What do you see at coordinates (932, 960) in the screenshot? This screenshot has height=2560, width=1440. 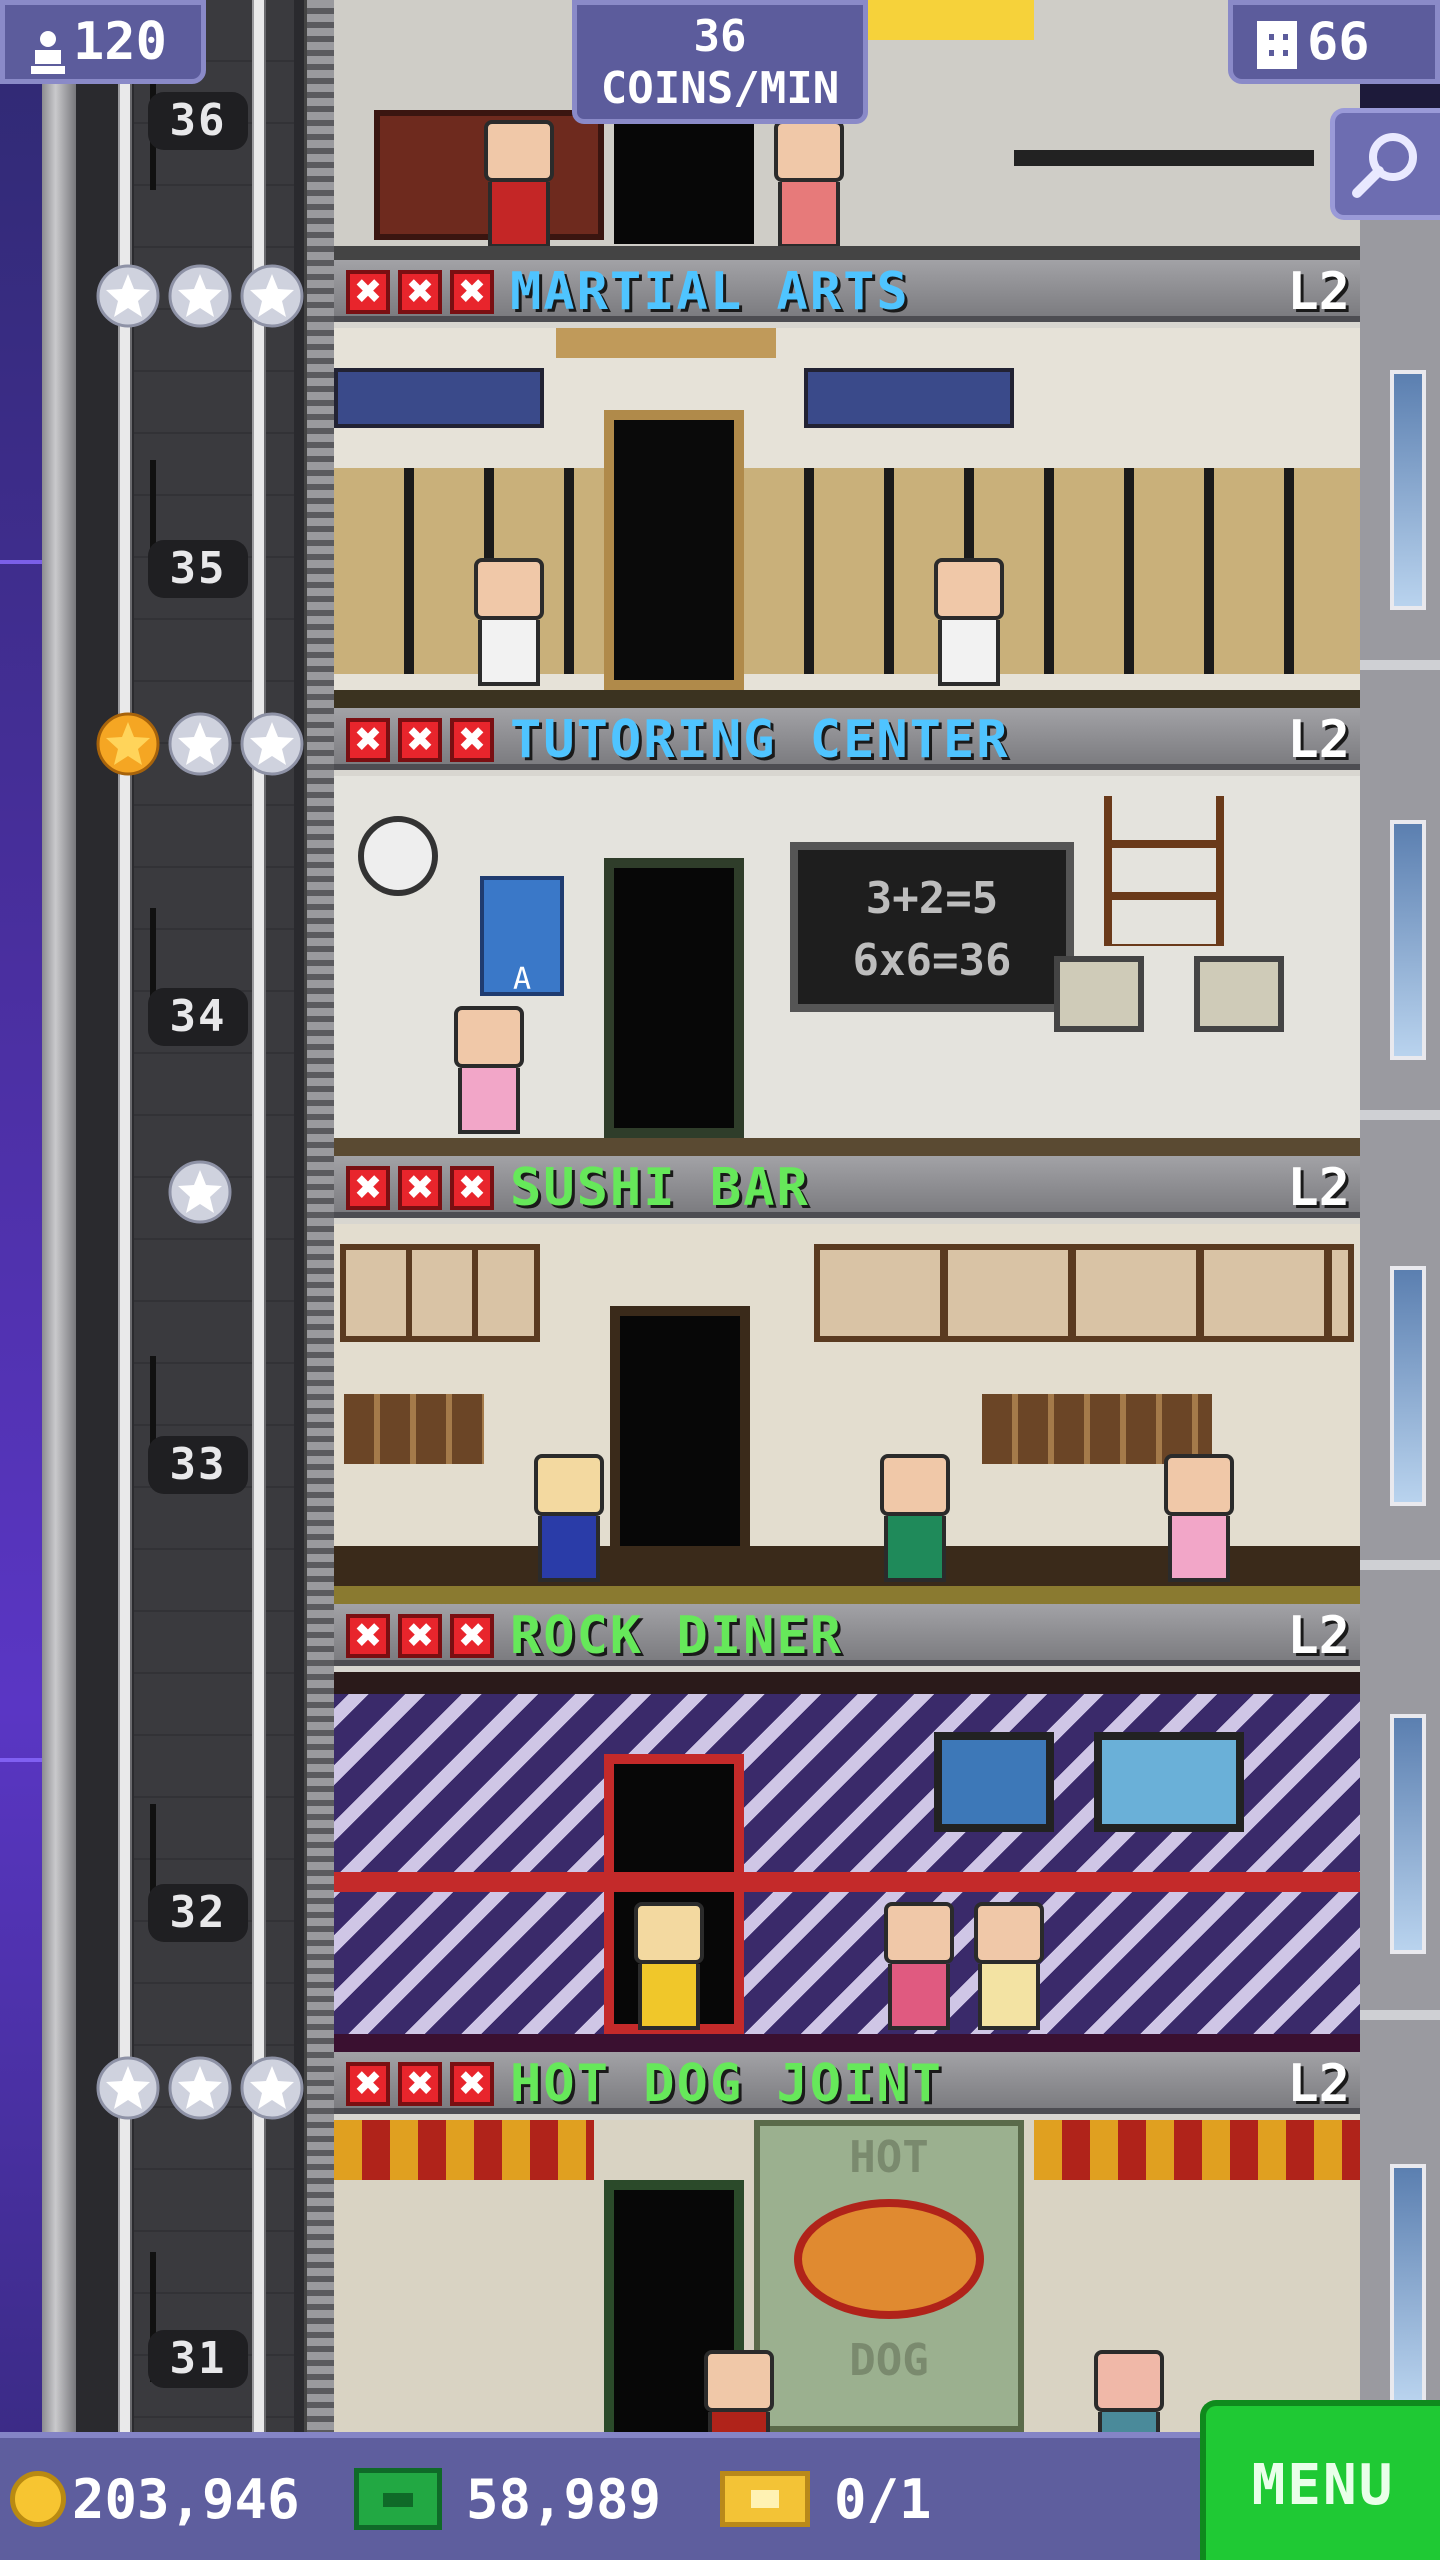 I see `chalkboard-line: 6x6=36` at bounding box center [932, 960].